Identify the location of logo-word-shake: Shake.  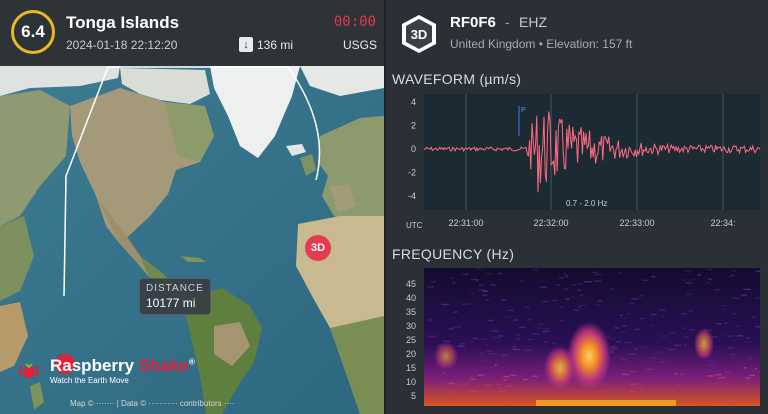
(163, 365).